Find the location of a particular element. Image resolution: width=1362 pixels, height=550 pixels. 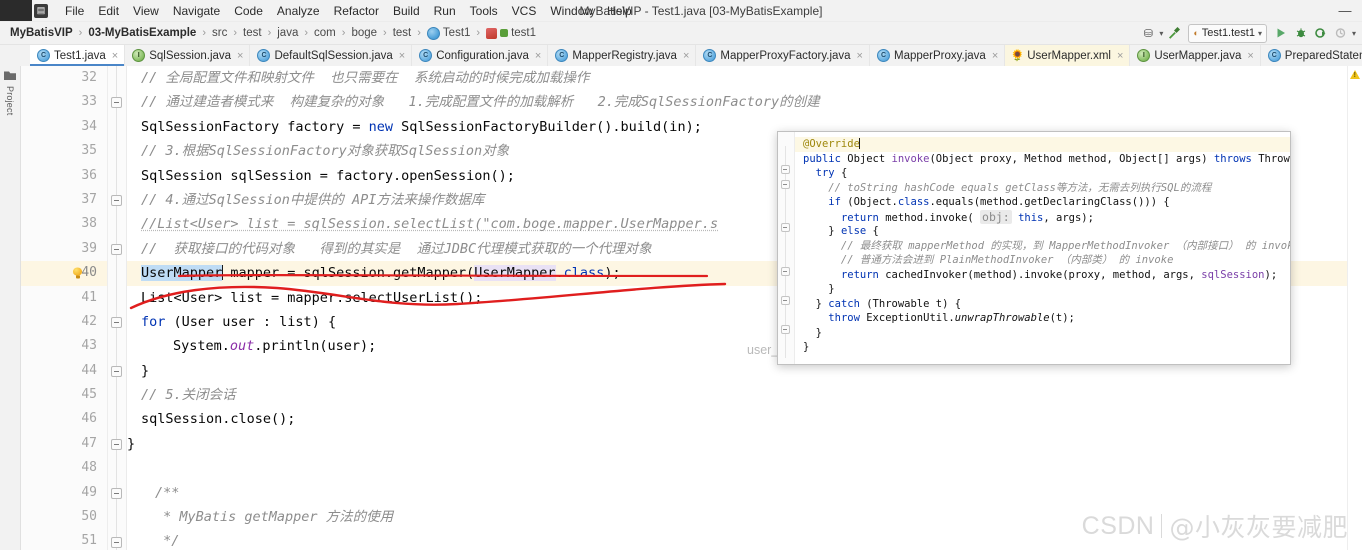

breadcrumb-item-com: com is located at coordinates (325, 33).